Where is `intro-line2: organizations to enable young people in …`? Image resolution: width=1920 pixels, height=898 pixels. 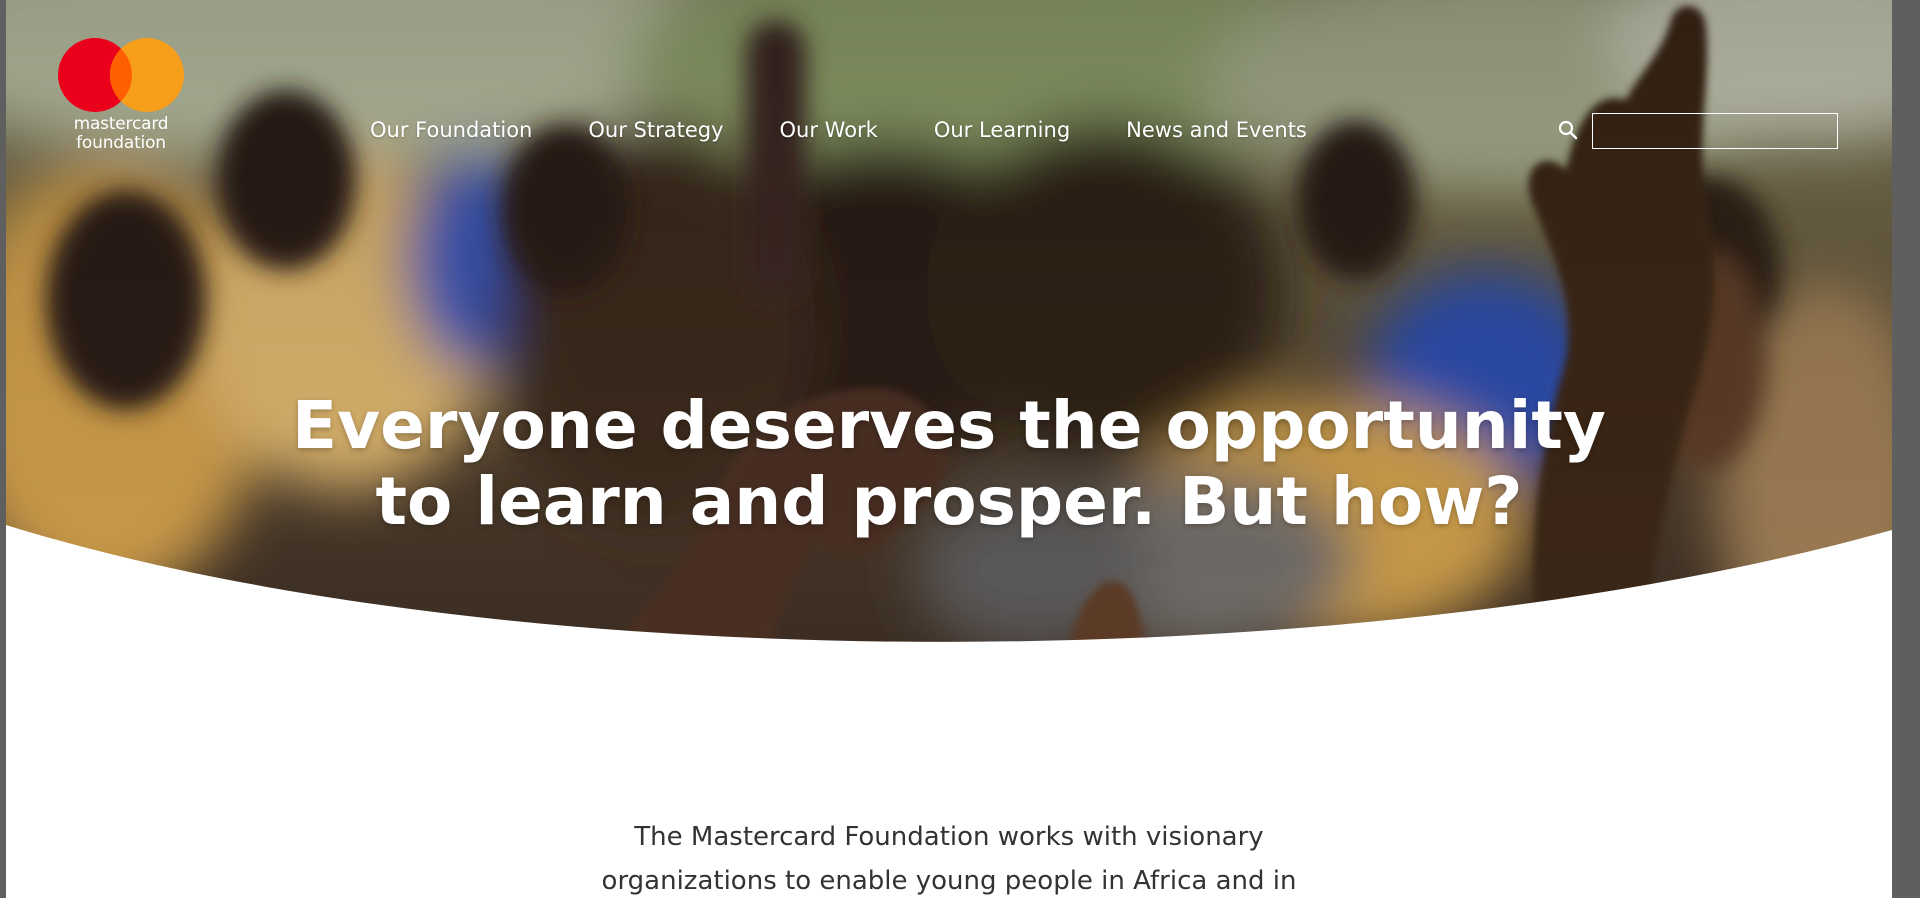
intro-line2: organizations to enable young people in … is located at coordinates (949, 881).